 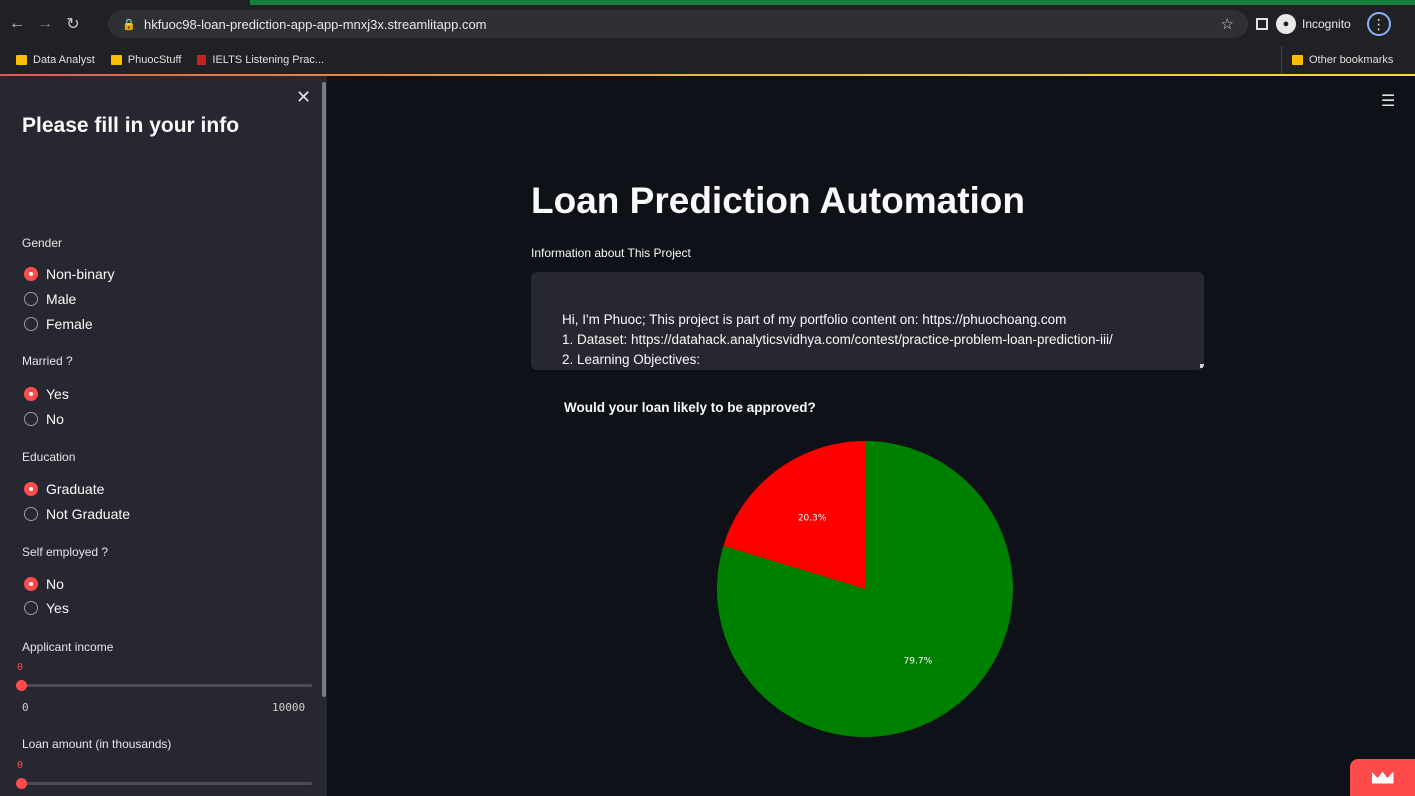 I want to click on self-employed-option-no: No, so click(x=44, y=584).